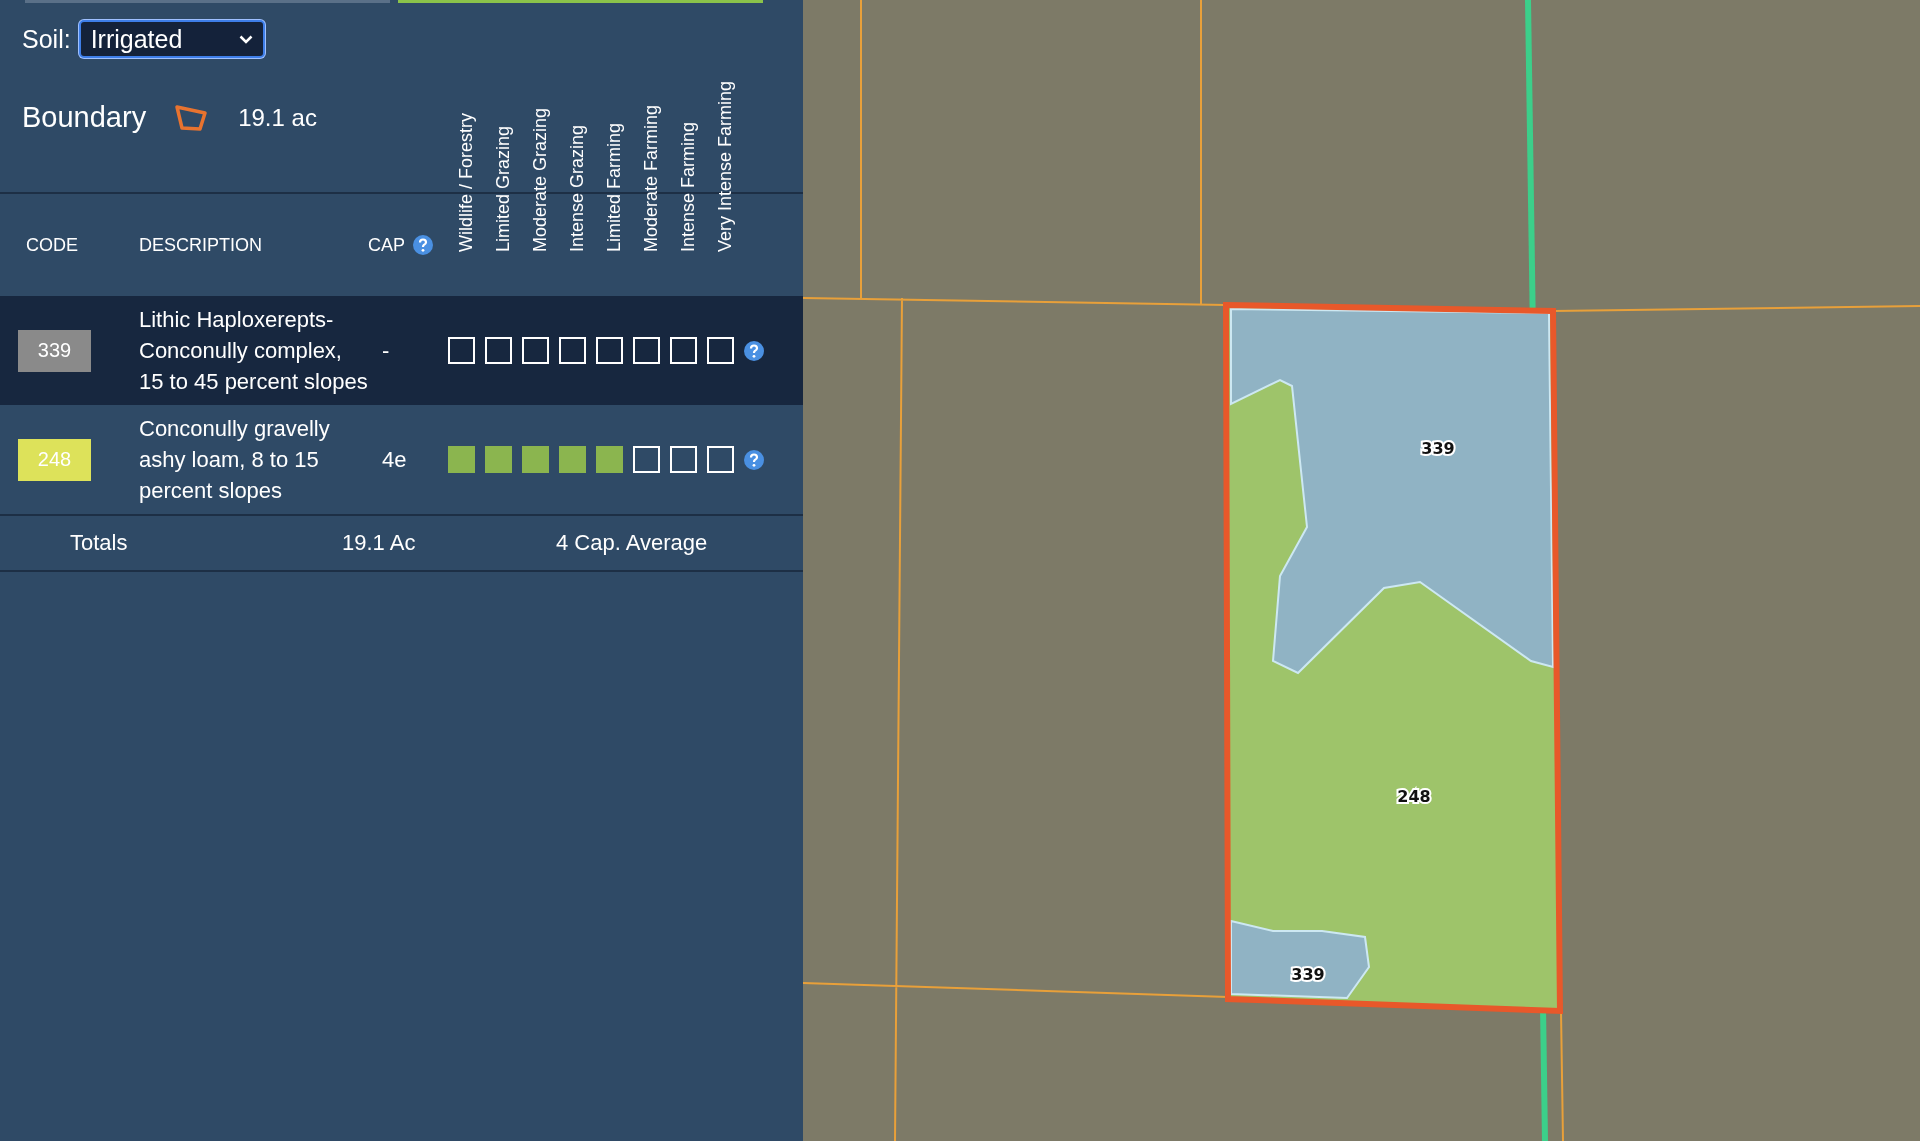 This screenshot has height=1141, width=1920. What do you see at coordinates (577, 187) in the screenshot?
I see `column-header: Intense Grazing` at bounding box center [577, 187].